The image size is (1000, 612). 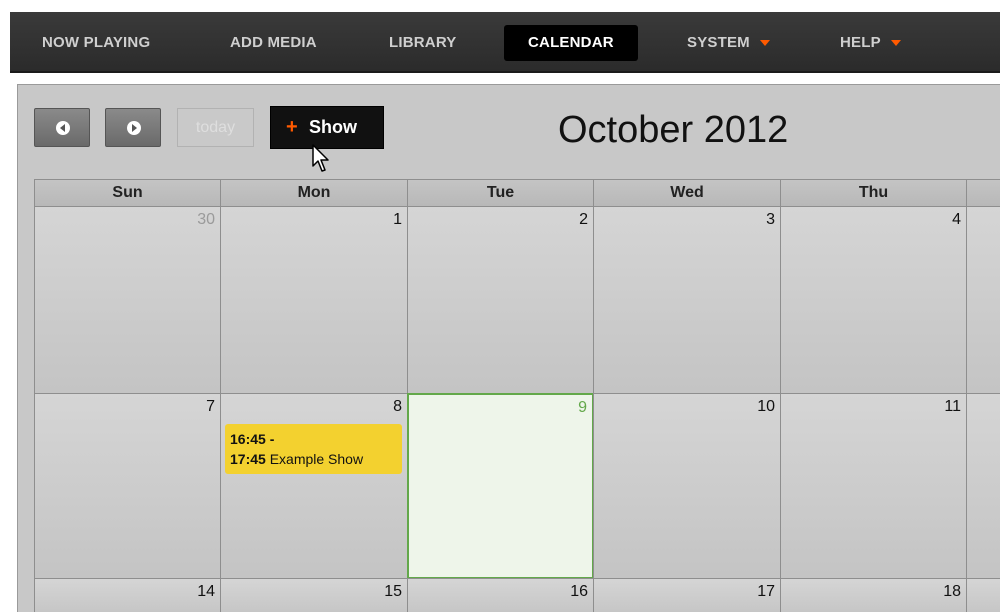 I want to click on window-frame-top, so click(x=500, y=6).